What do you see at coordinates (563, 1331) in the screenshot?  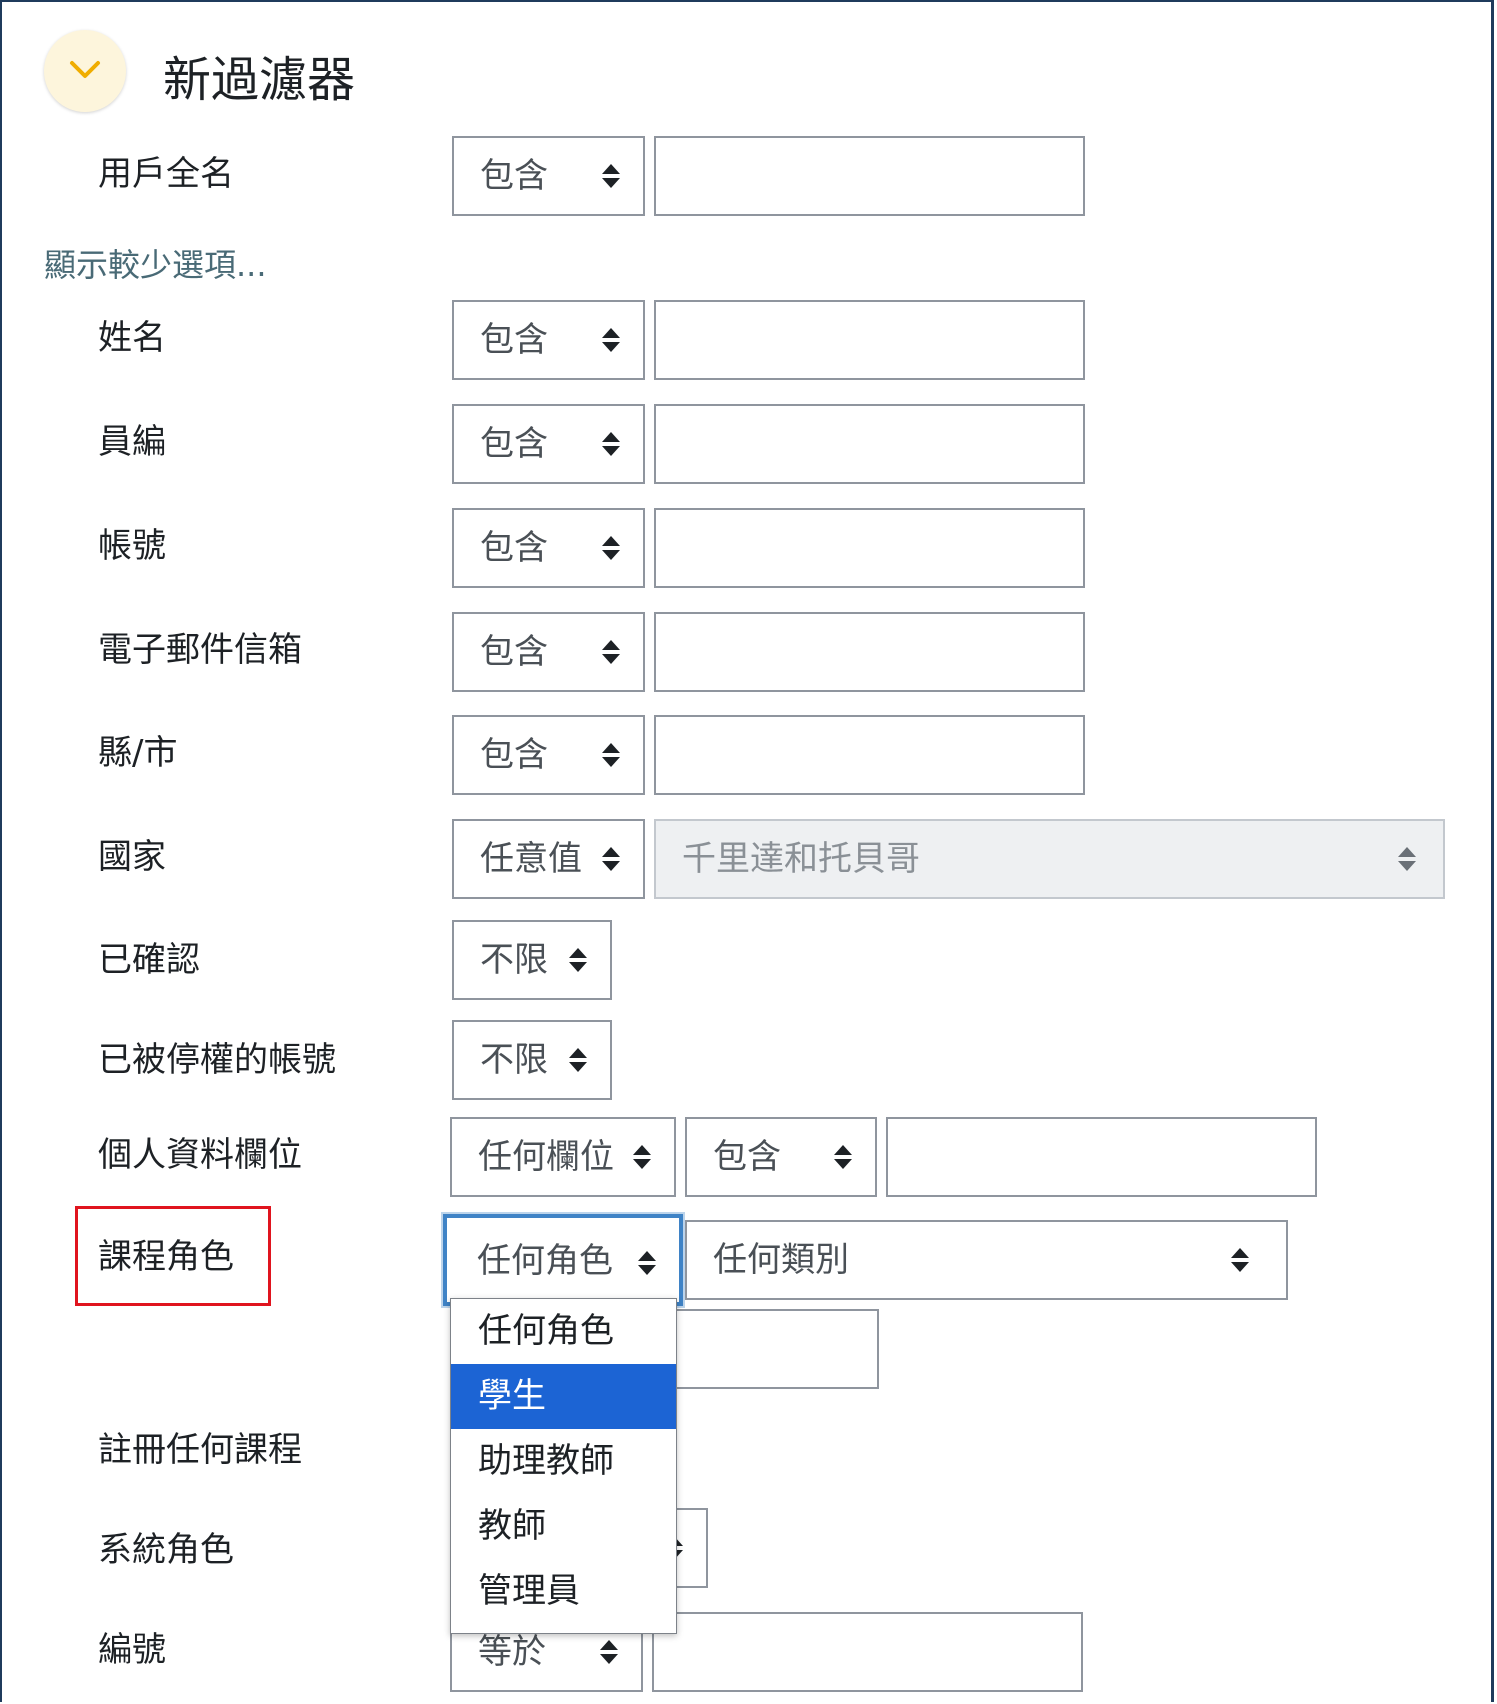 I see `role-option-any: 任何角色` at bounding box center [563, 1331].